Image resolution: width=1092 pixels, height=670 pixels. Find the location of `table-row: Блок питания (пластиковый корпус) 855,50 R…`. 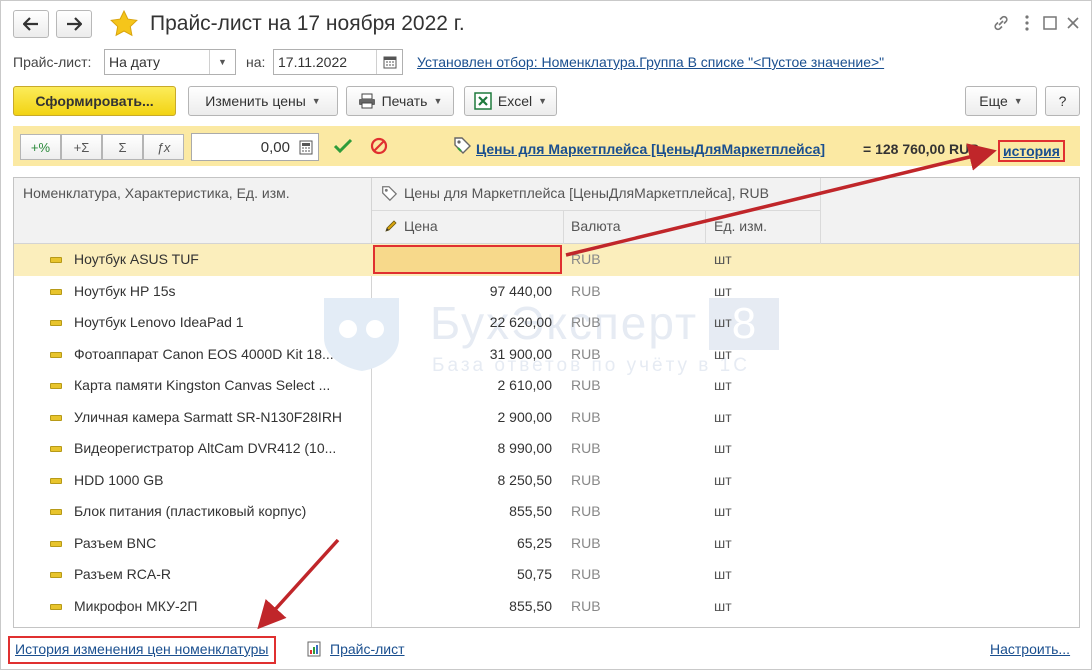

table-row: Блок питания (пластиковый корпус) 855,50 R… is located at coordinates (546, 512).